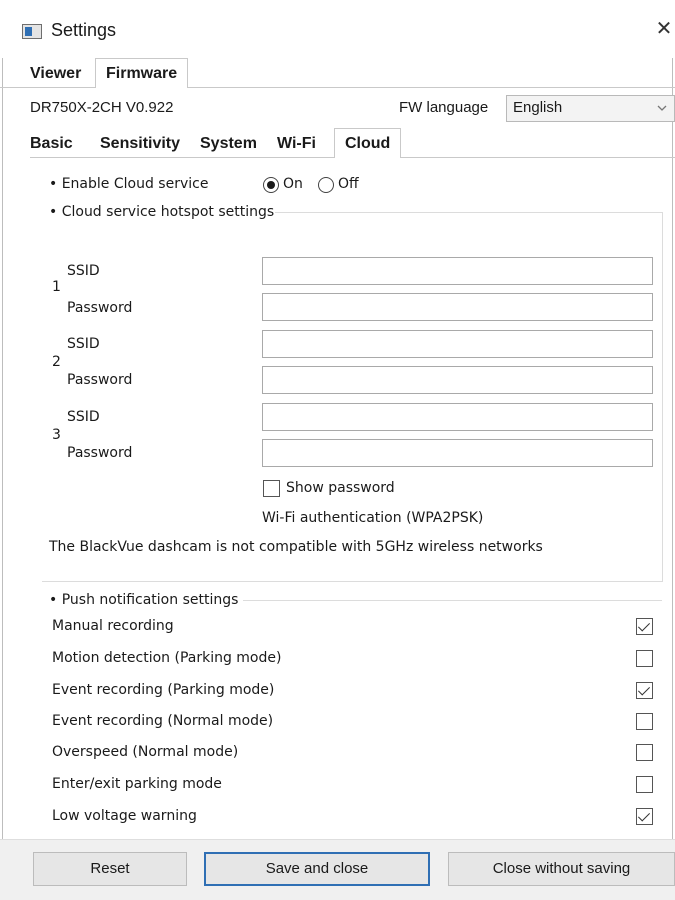 The image size is (675, 900). What do you see at coordinates (468, 212) in the screenshot?
I see `hotspot-group-top-border` at bounding box center [468, 212].